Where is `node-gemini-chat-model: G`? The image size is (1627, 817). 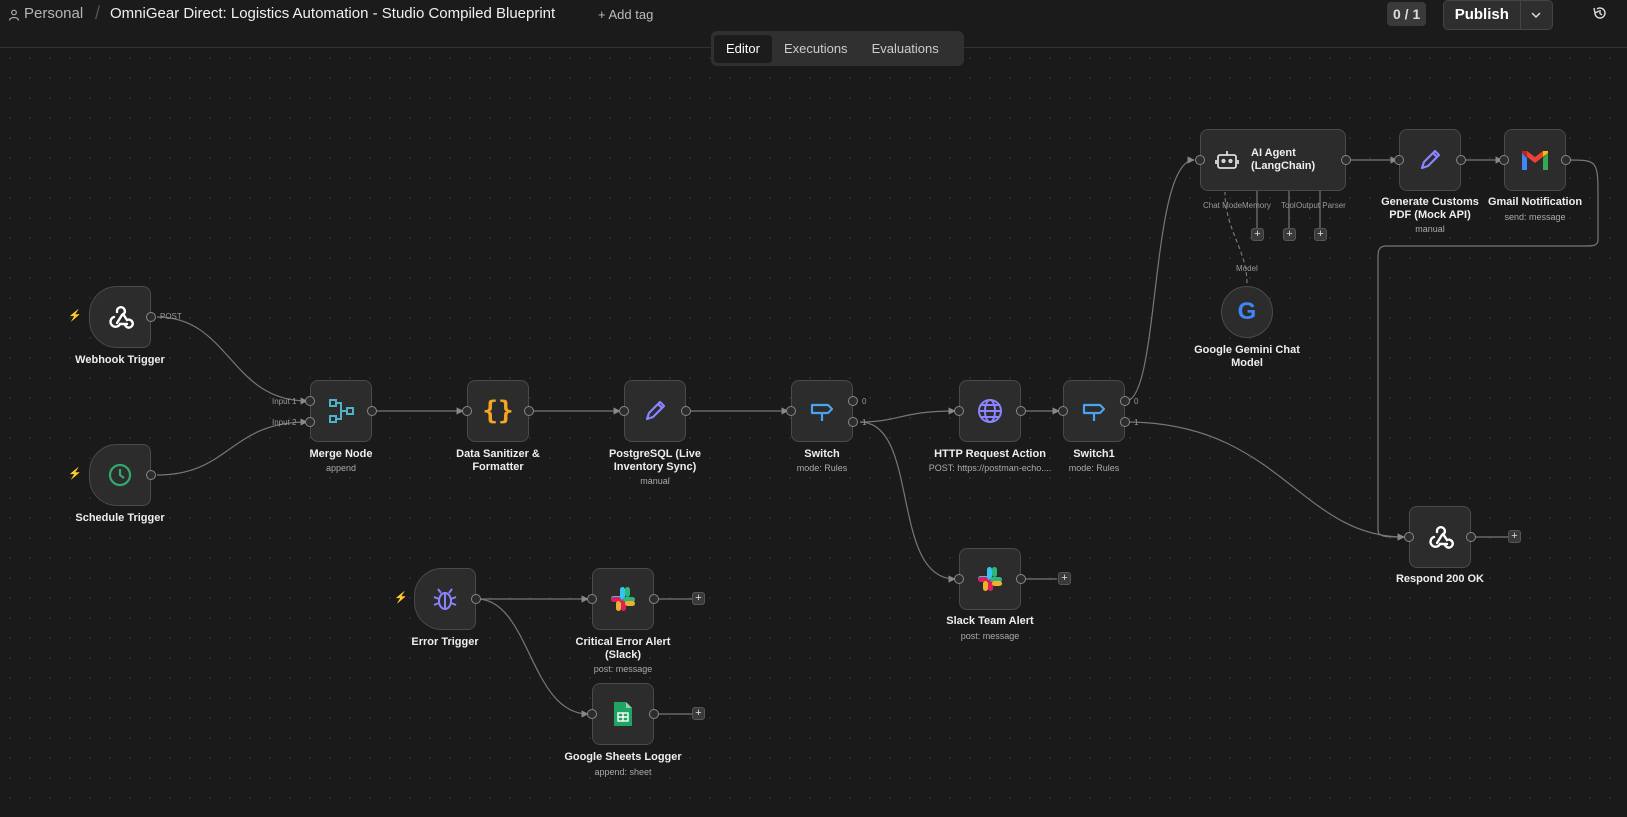 node-gemini-chat-model: G is located at coordinates (1247, 312).